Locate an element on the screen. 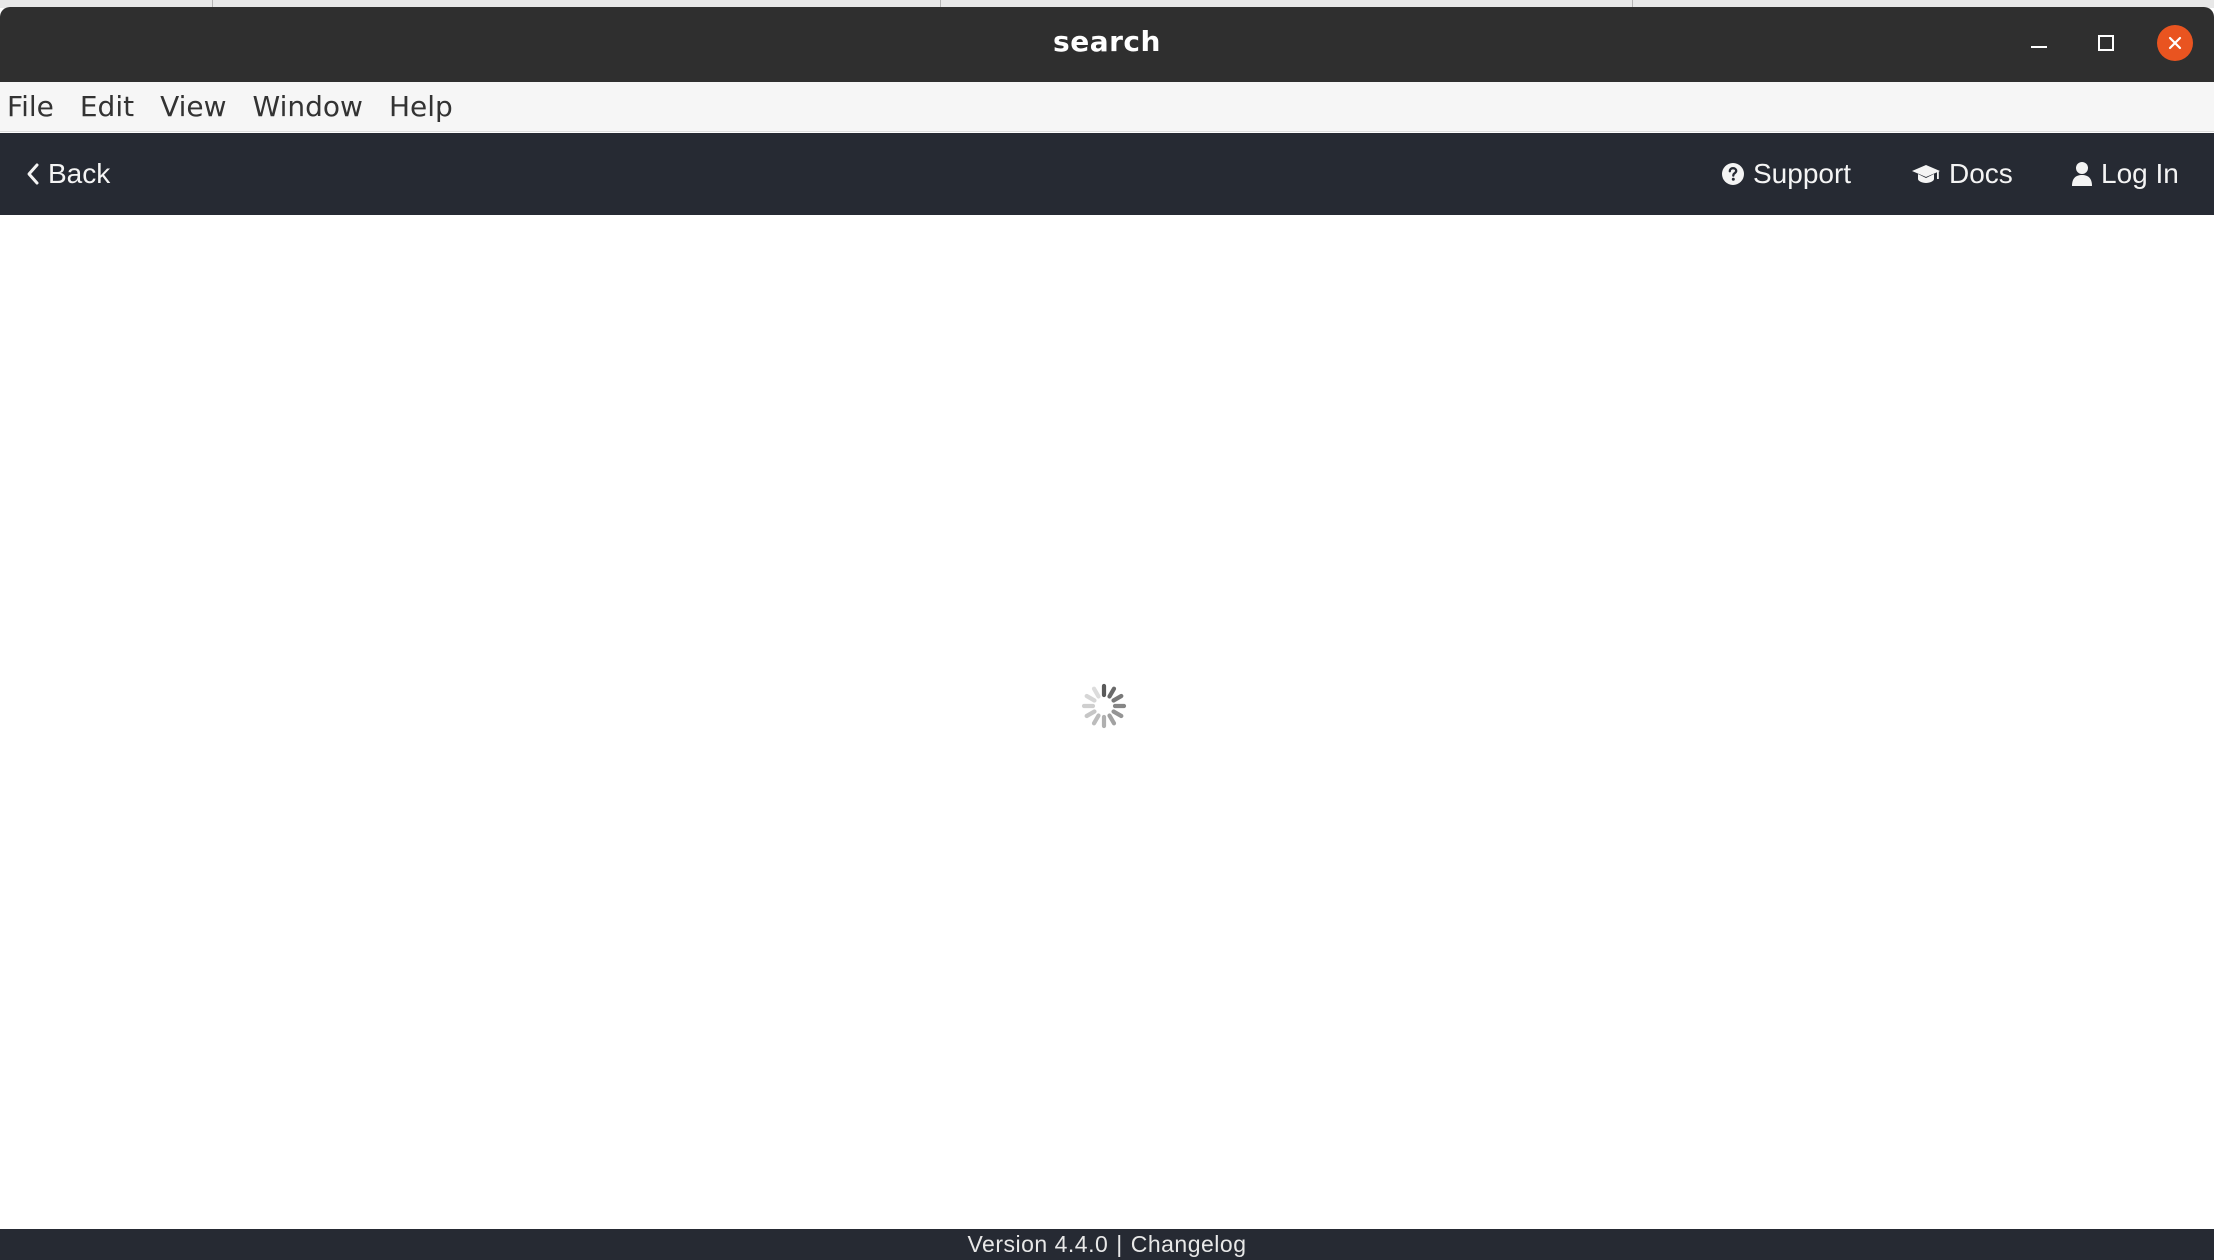 The height and width of the screenshot is (1260, 2214). docs-link: Docs is located at coordinates (1962, 174).